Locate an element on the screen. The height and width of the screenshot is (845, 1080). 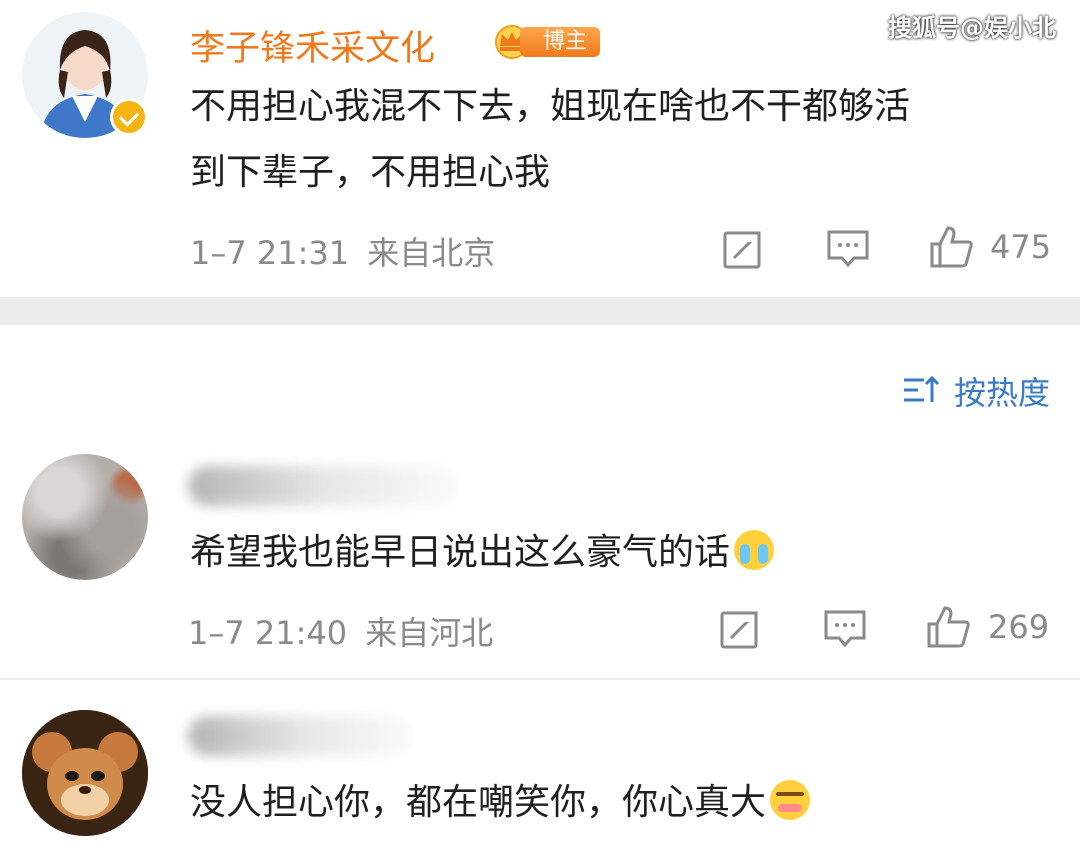
badge-label: 博主 is located at coordinates (560, 42).